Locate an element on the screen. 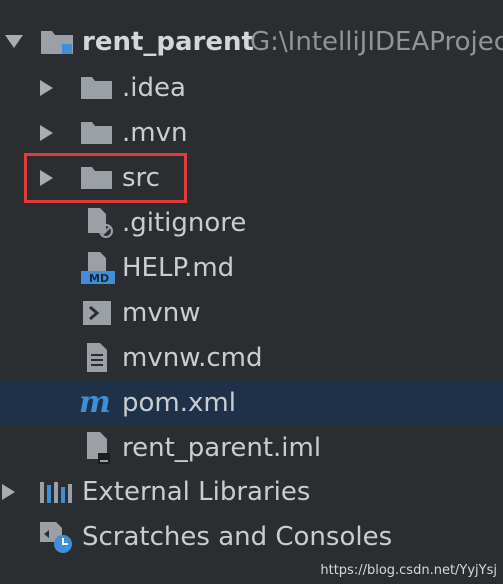  tree-row-file: rent_parent.iml is located at coordinates (251, 448).